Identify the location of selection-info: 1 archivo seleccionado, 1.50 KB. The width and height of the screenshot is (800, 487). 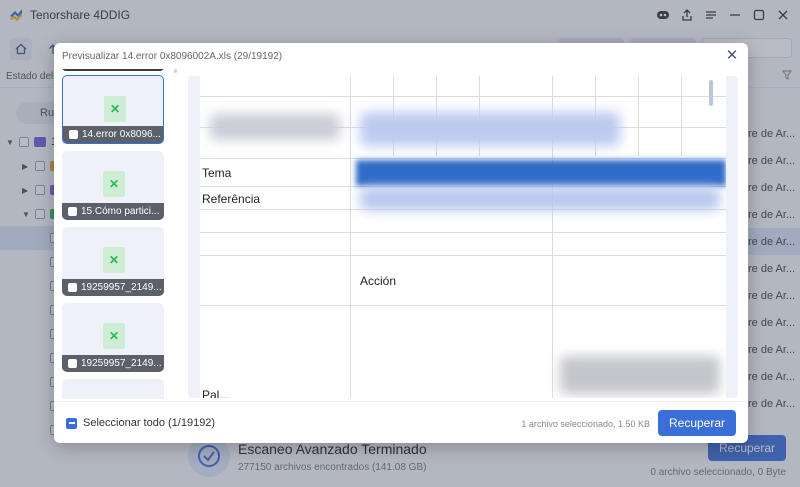
(585, 424).